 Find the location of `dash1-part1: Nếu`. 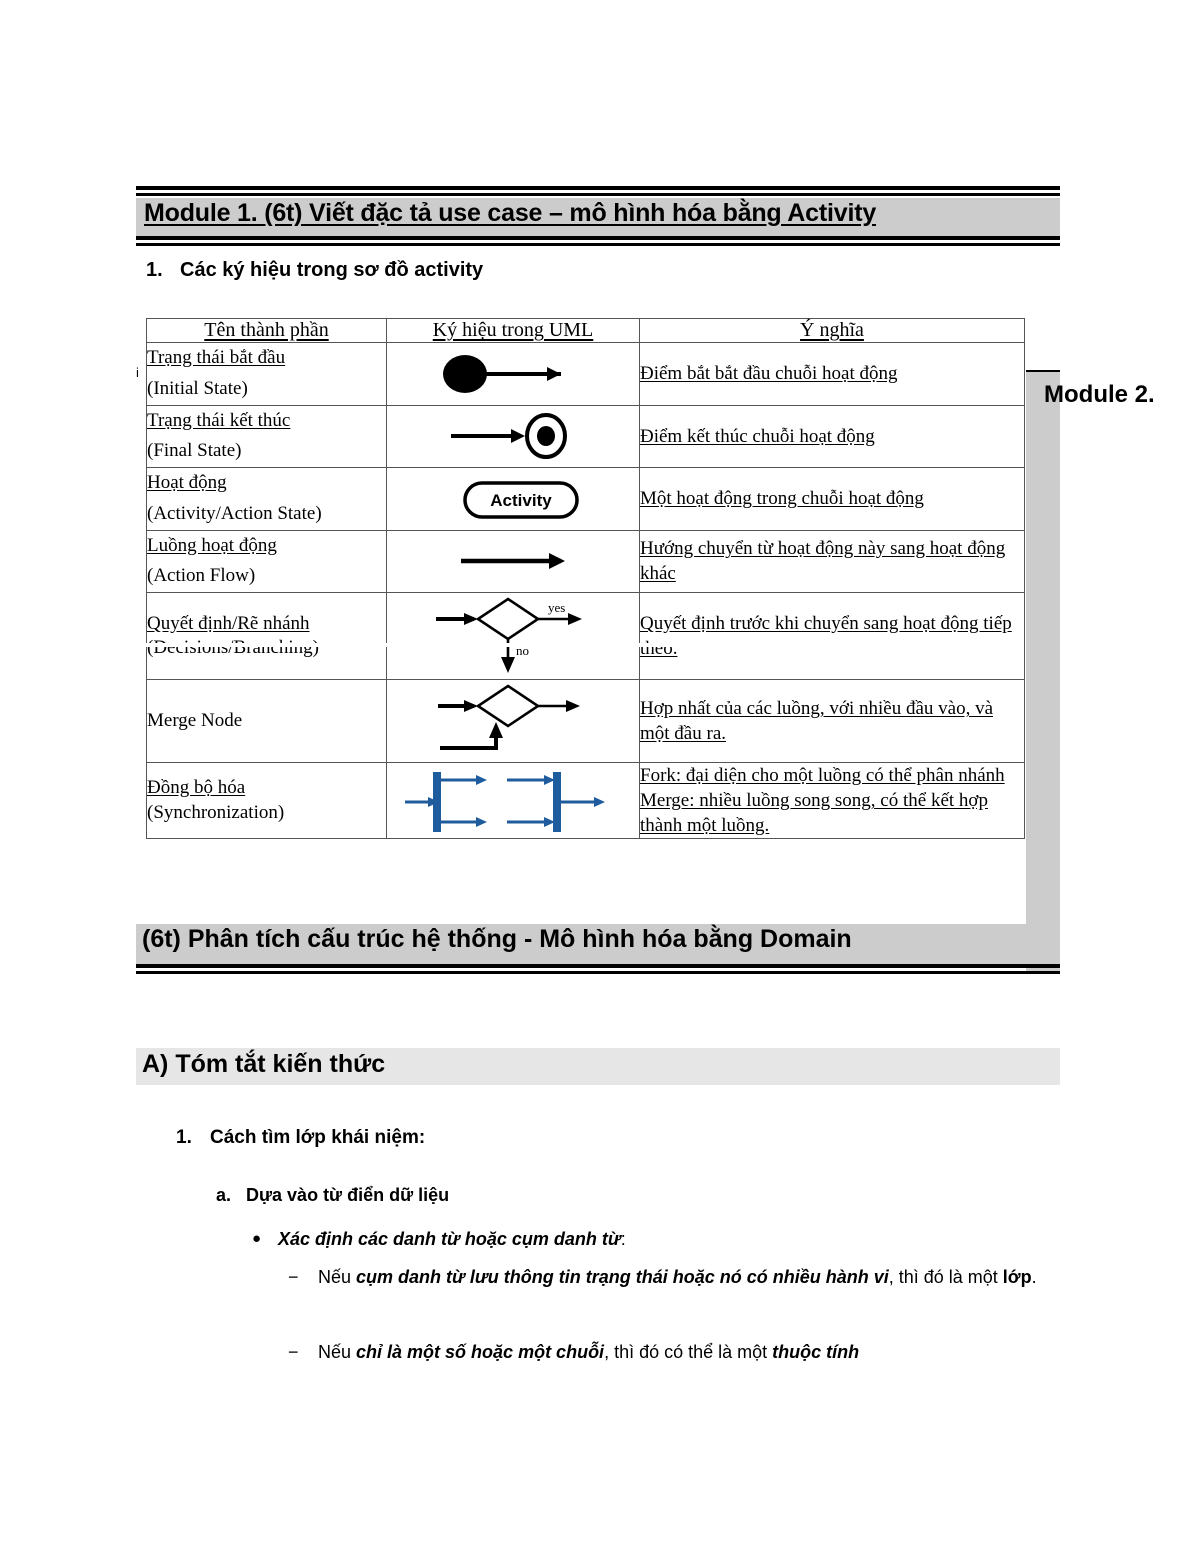

dash1-part1: Nếu is located at coordinates (337, 1277).